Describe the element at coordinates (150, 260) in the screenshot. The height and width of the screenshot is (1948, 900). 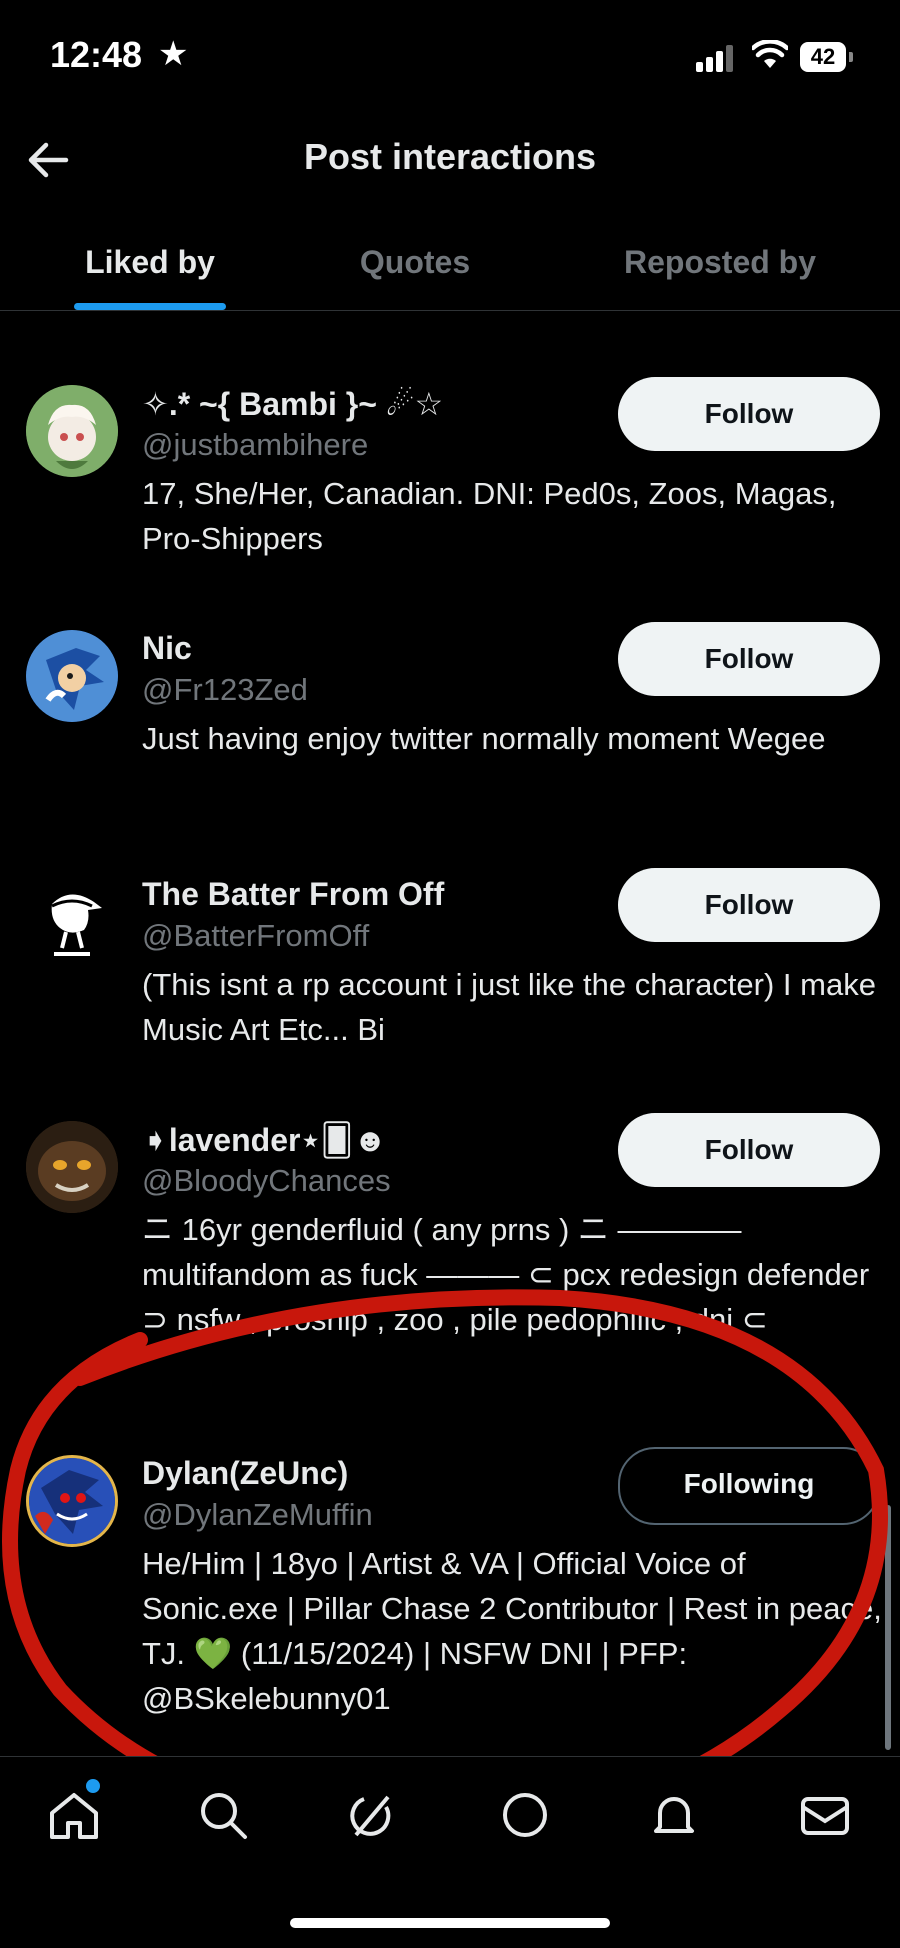
I see `tab-liked-by: Liked by` at that location.